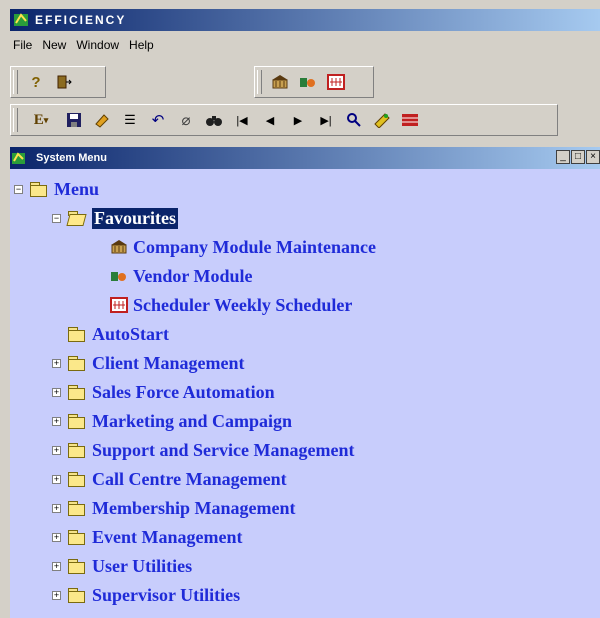  I want to click on toolbar-general: ?, so click(58, 82).